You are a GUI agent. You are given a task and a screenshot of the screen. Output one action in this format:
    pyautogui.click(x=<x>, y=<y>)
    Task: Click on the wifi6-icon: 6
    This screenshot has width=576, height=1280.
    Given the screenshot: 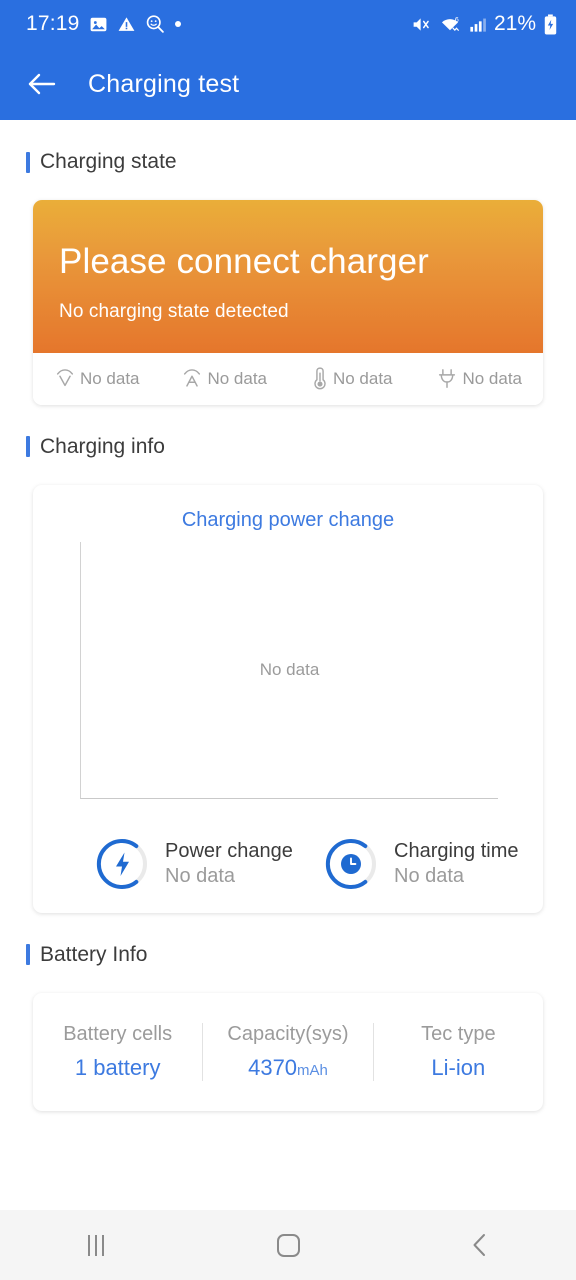 What is the action you would take?
    pyautogui.click(x=450, y=24)
    